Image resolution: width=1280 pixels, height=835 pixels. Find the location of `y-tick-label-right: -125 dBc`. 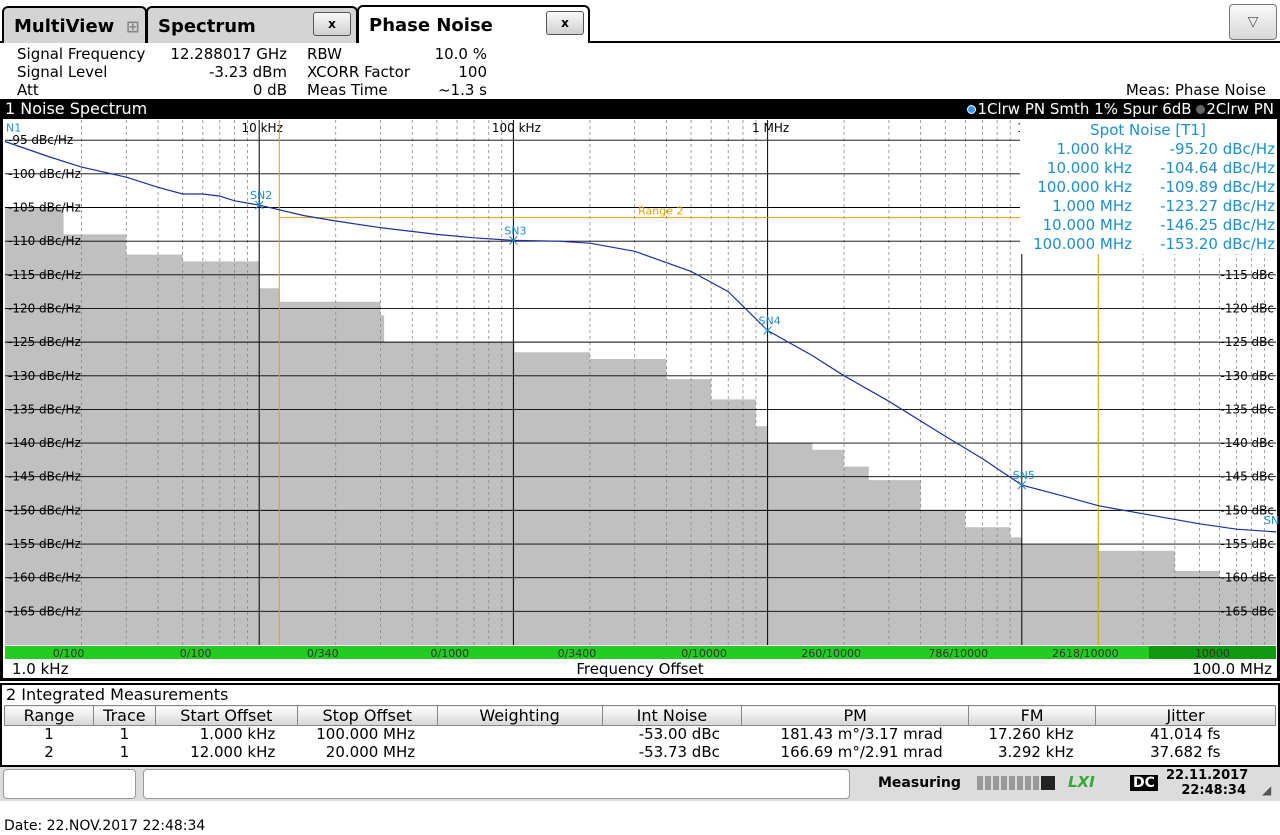

y-tick-label-right: -125 dBc is located at coordinates (1248, 342).